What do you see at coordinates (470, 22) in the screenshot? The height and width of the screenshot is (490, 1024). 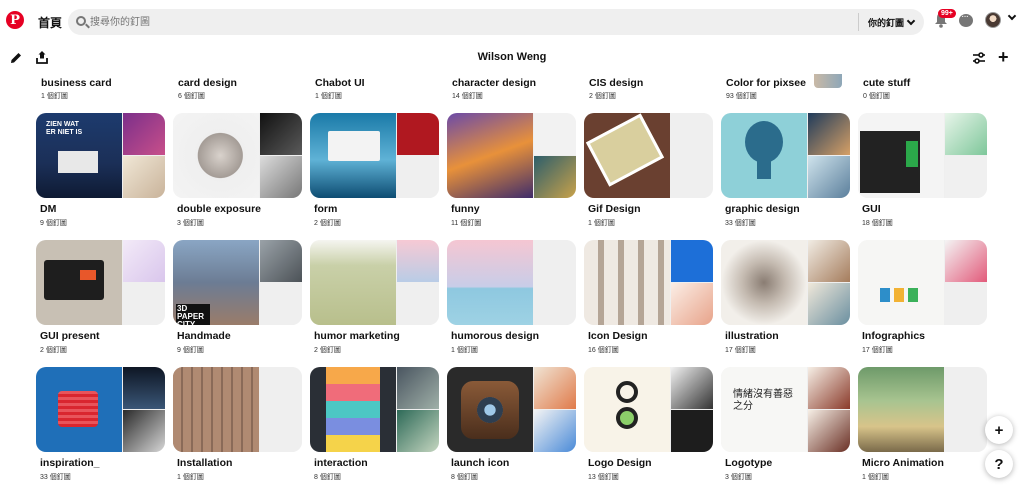 I see `search-input` at bounding box center [470, 22].